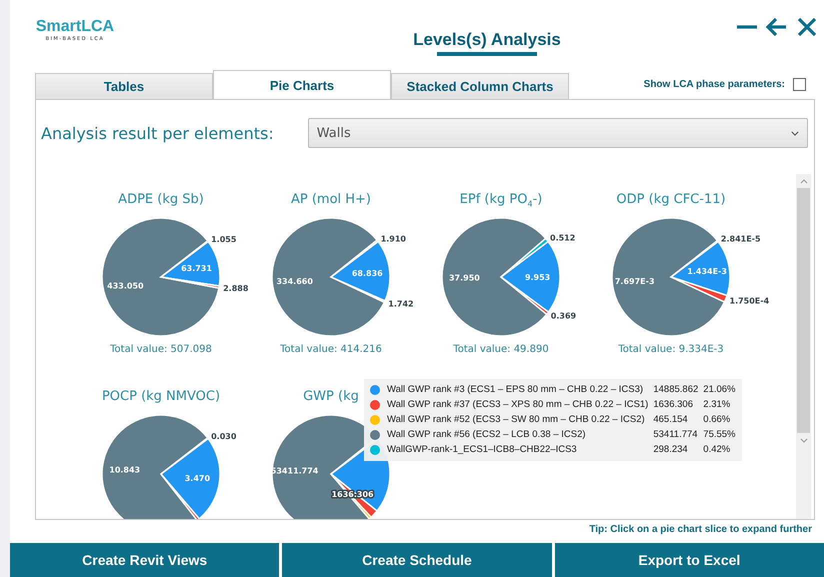 The width and height of the screenshot is (824, 577). Describe the element at coordinates (487, 435) in the screenshot. I see `legend-label: Wall GWP rank #56 (ECS2 – LCB 0.38 – ICS2)` at that location.